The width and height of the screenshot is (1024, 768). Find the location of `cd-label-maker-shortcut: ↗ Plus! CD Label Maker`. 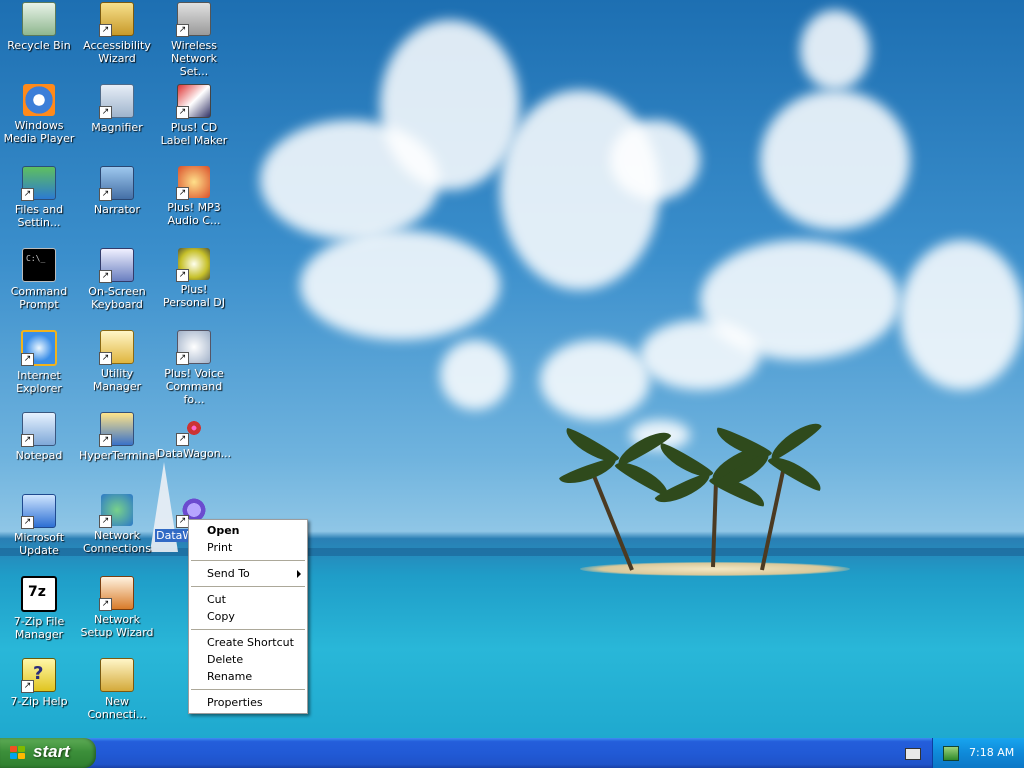

cd-label-maker-shortcut: ↗ Plus! CD Label Maker is located at coordinates (194, 115).